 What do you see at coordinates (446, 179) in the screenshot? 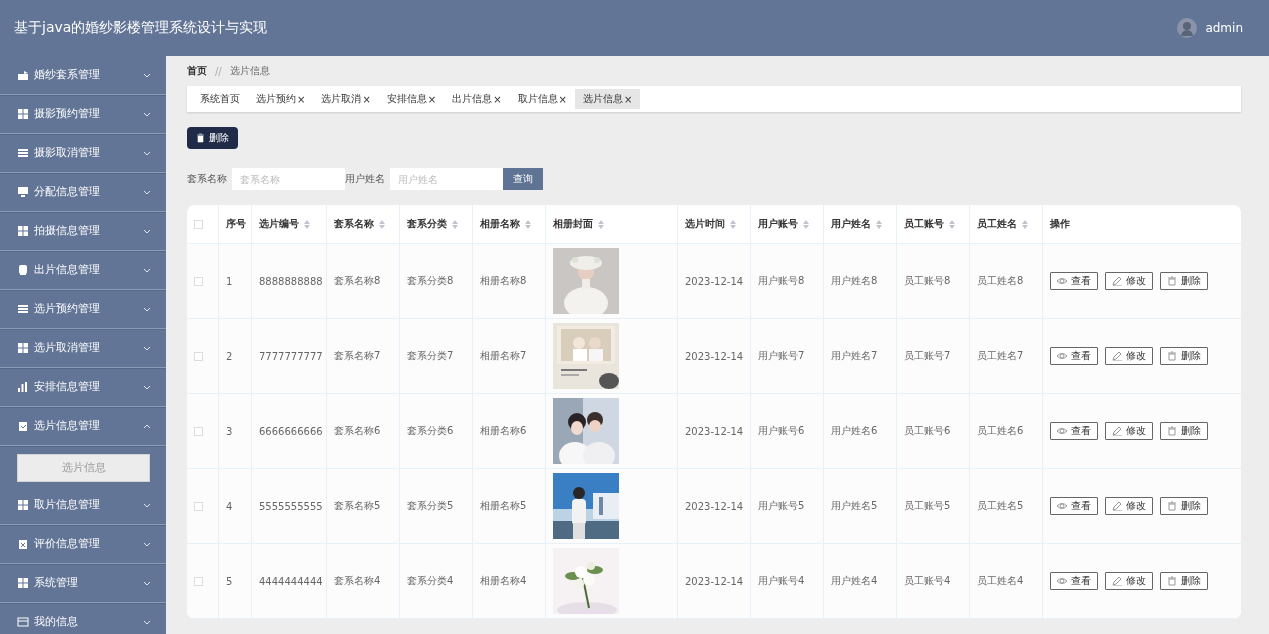
I see `search-field: 用户姓名` at bounding box center [446, 179].